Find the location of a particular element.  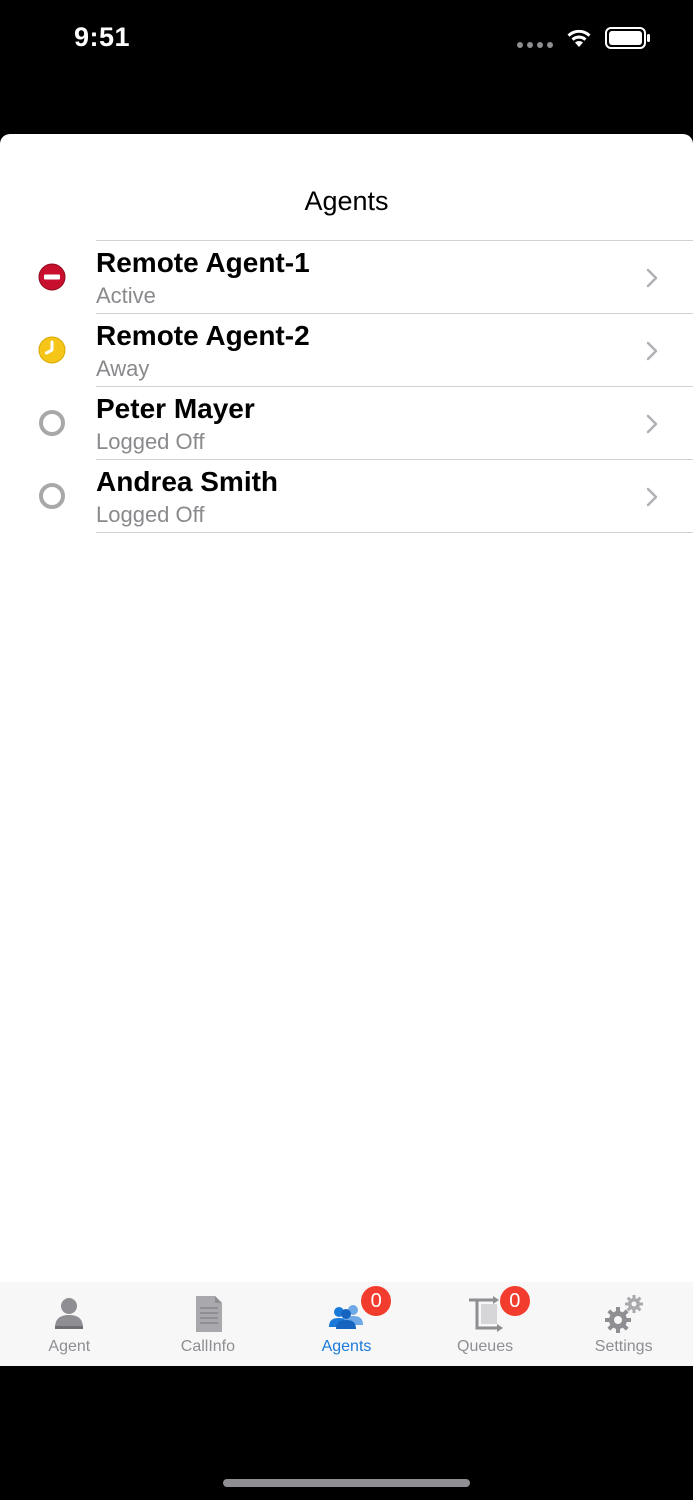

home-indicator is located at coordinates (346, 1483).